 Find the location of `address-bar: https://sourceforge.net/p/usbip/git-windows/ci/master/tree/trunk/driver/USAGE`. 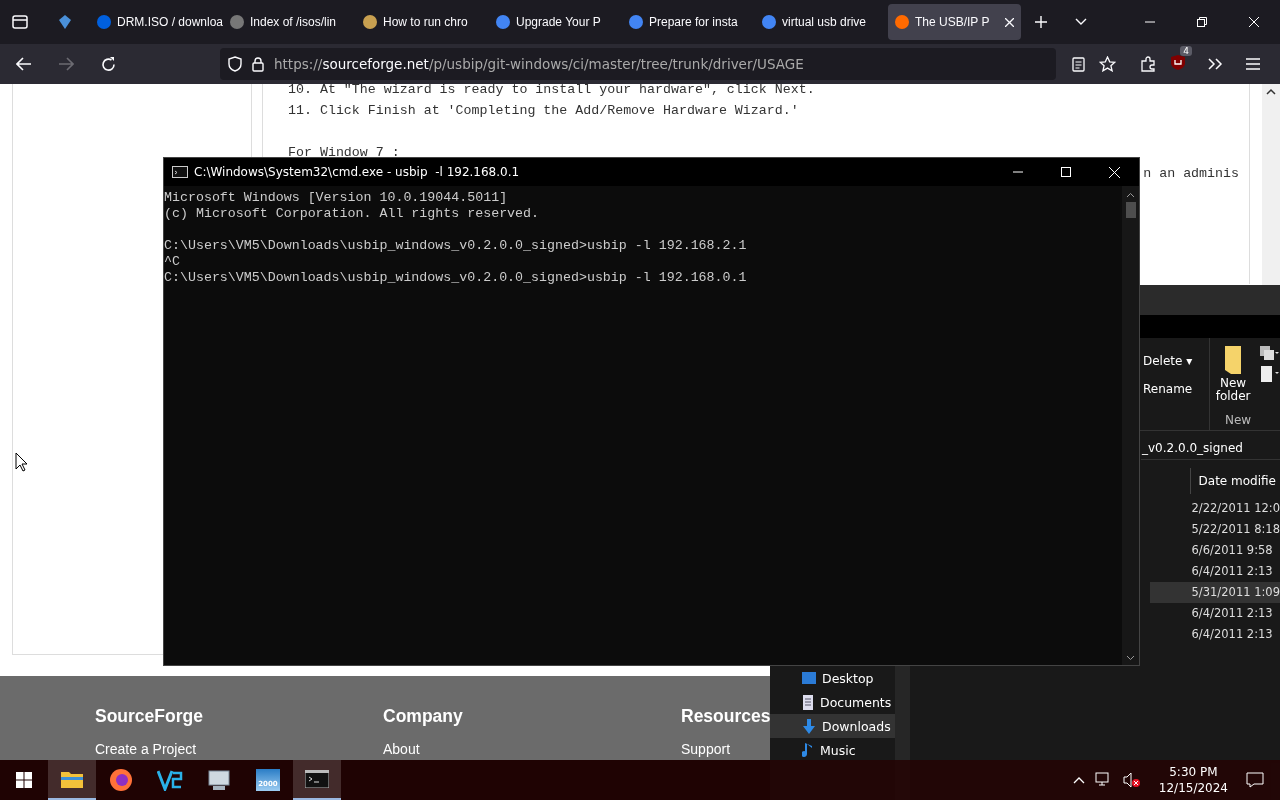

address-bar: https://sourceforge.net/p/usbip/git-windows/ci/master/tree/trunk/driver/USAGE is located at coordinates (638, 64).